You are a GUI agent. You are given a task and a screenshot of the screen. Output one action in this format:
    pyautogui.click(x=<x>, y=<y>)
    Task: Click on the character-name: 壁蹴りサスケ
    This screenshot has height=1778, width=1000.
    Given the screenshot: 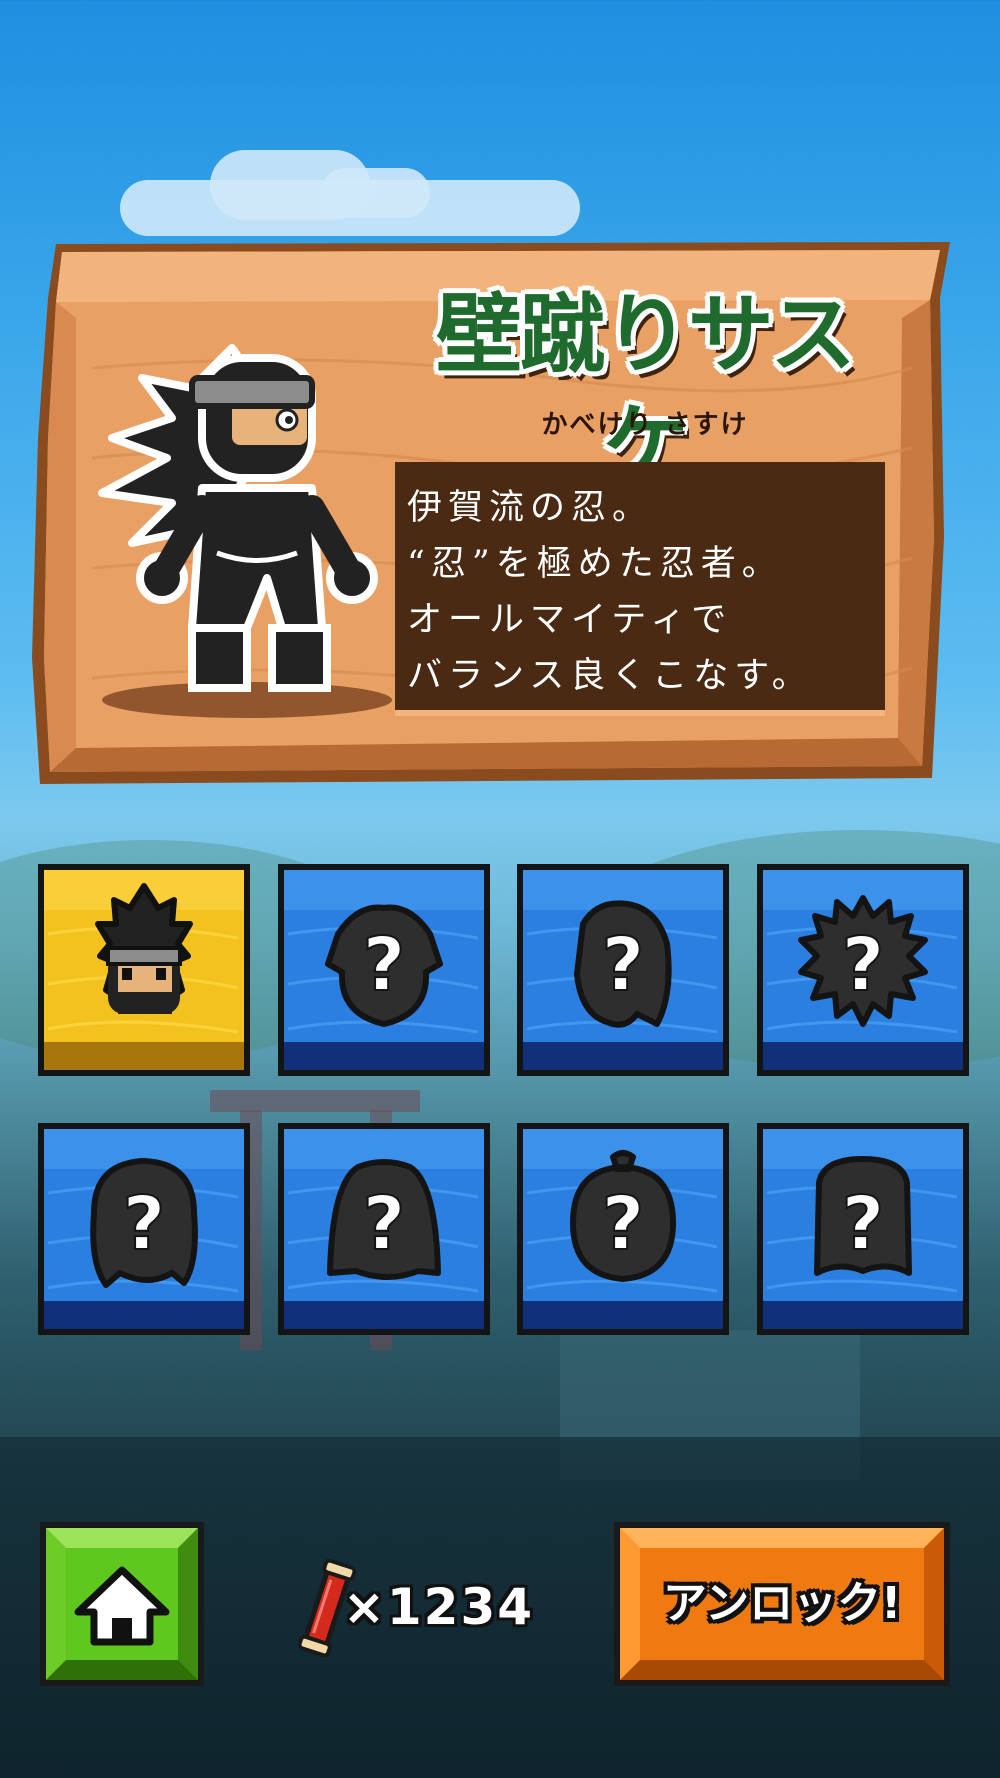 What is the action you would take?
    pyautogui.click(x=645, y=389)
    